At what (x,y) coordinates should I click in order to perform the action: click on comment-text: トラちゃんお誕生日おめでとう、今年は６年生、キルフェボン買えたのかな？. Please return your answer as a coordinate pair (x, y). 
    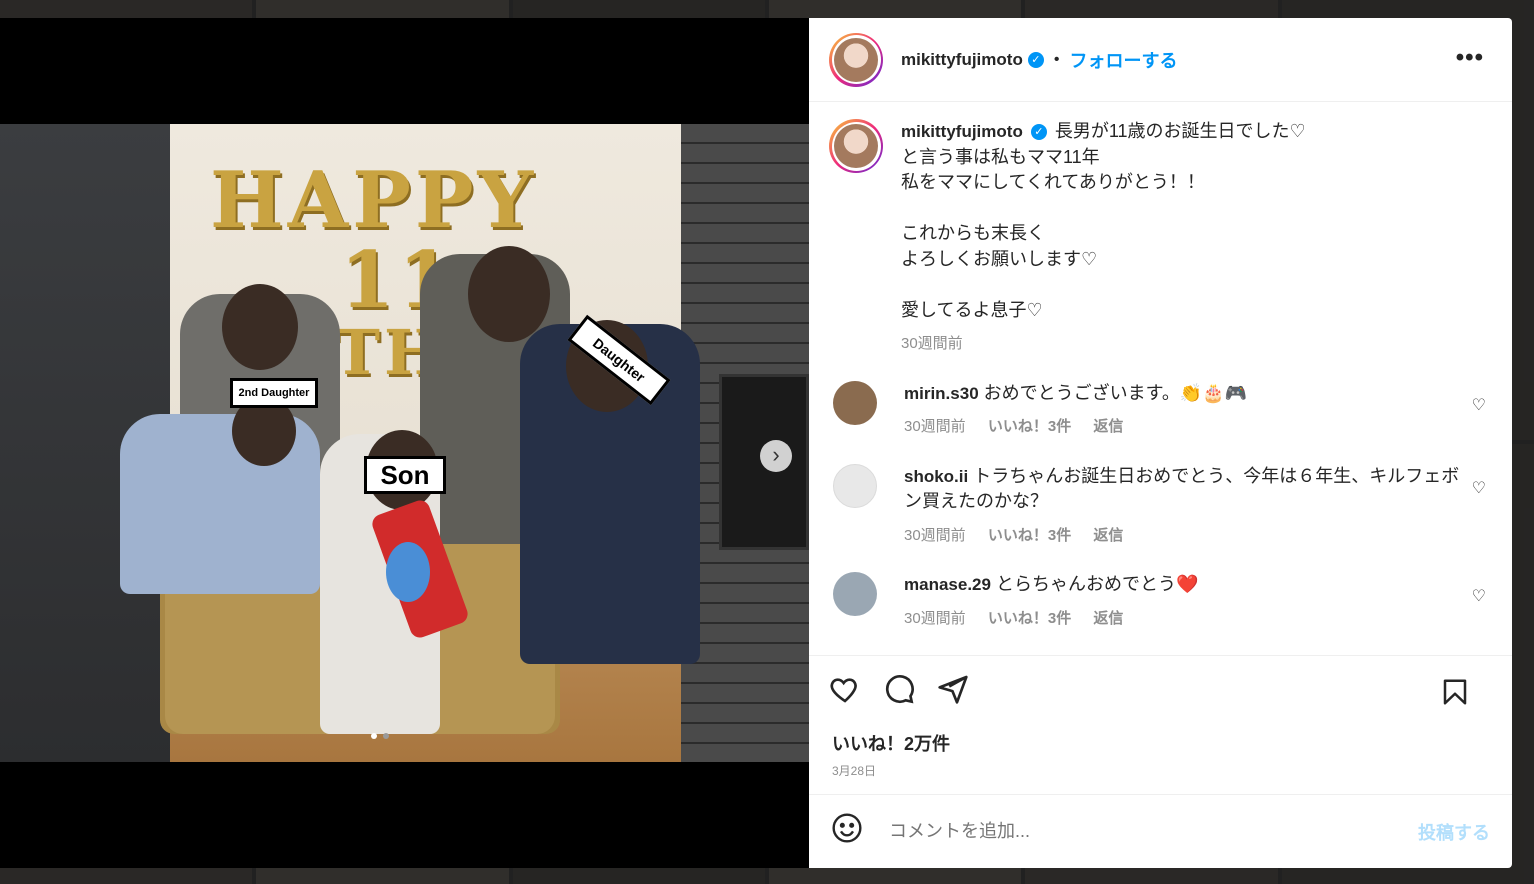
    Looking at the image, I should click on (1182, 488).